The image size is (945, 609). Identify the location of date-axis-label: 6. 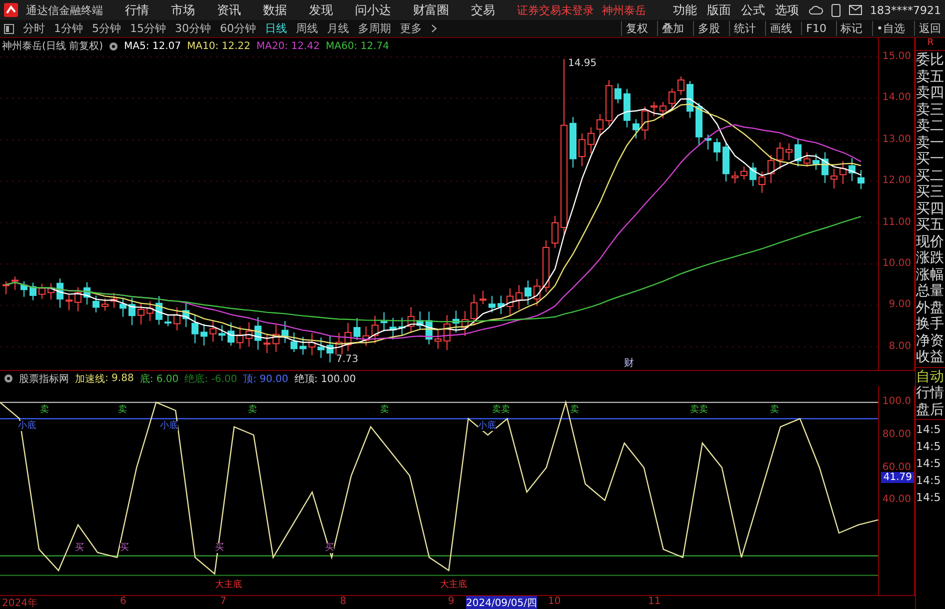
(123, 601).